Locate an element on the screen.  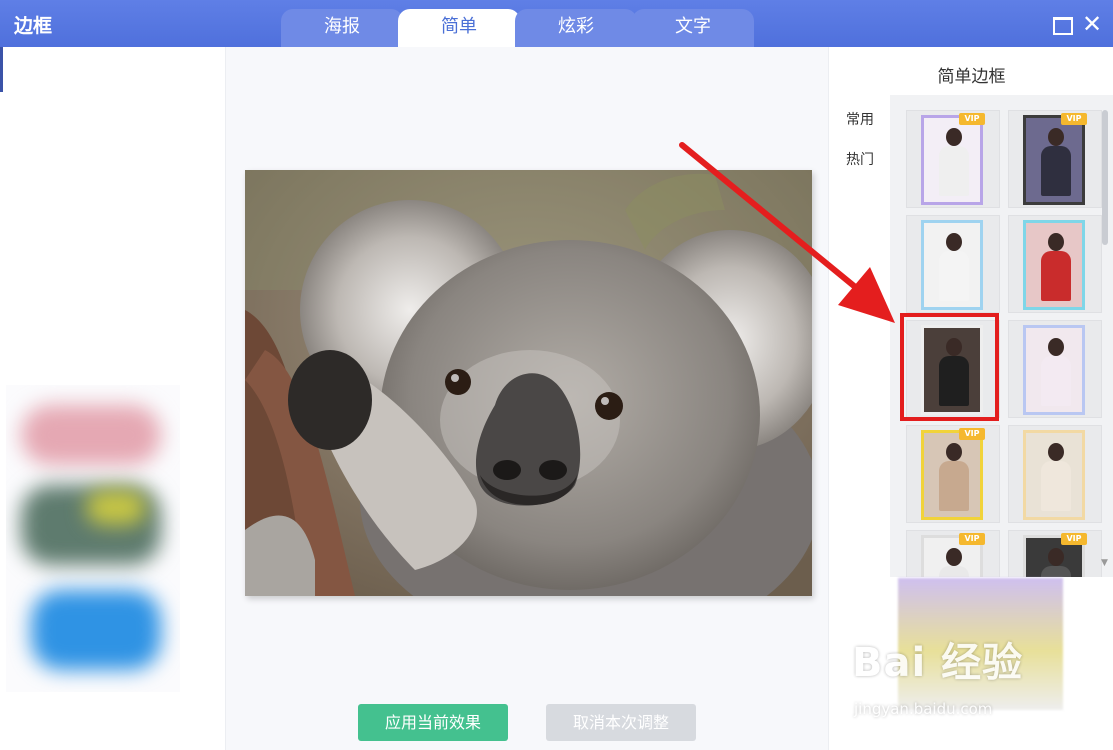
thumbnail-scrollbar: ▼ is located at coordinates (1105, 340).